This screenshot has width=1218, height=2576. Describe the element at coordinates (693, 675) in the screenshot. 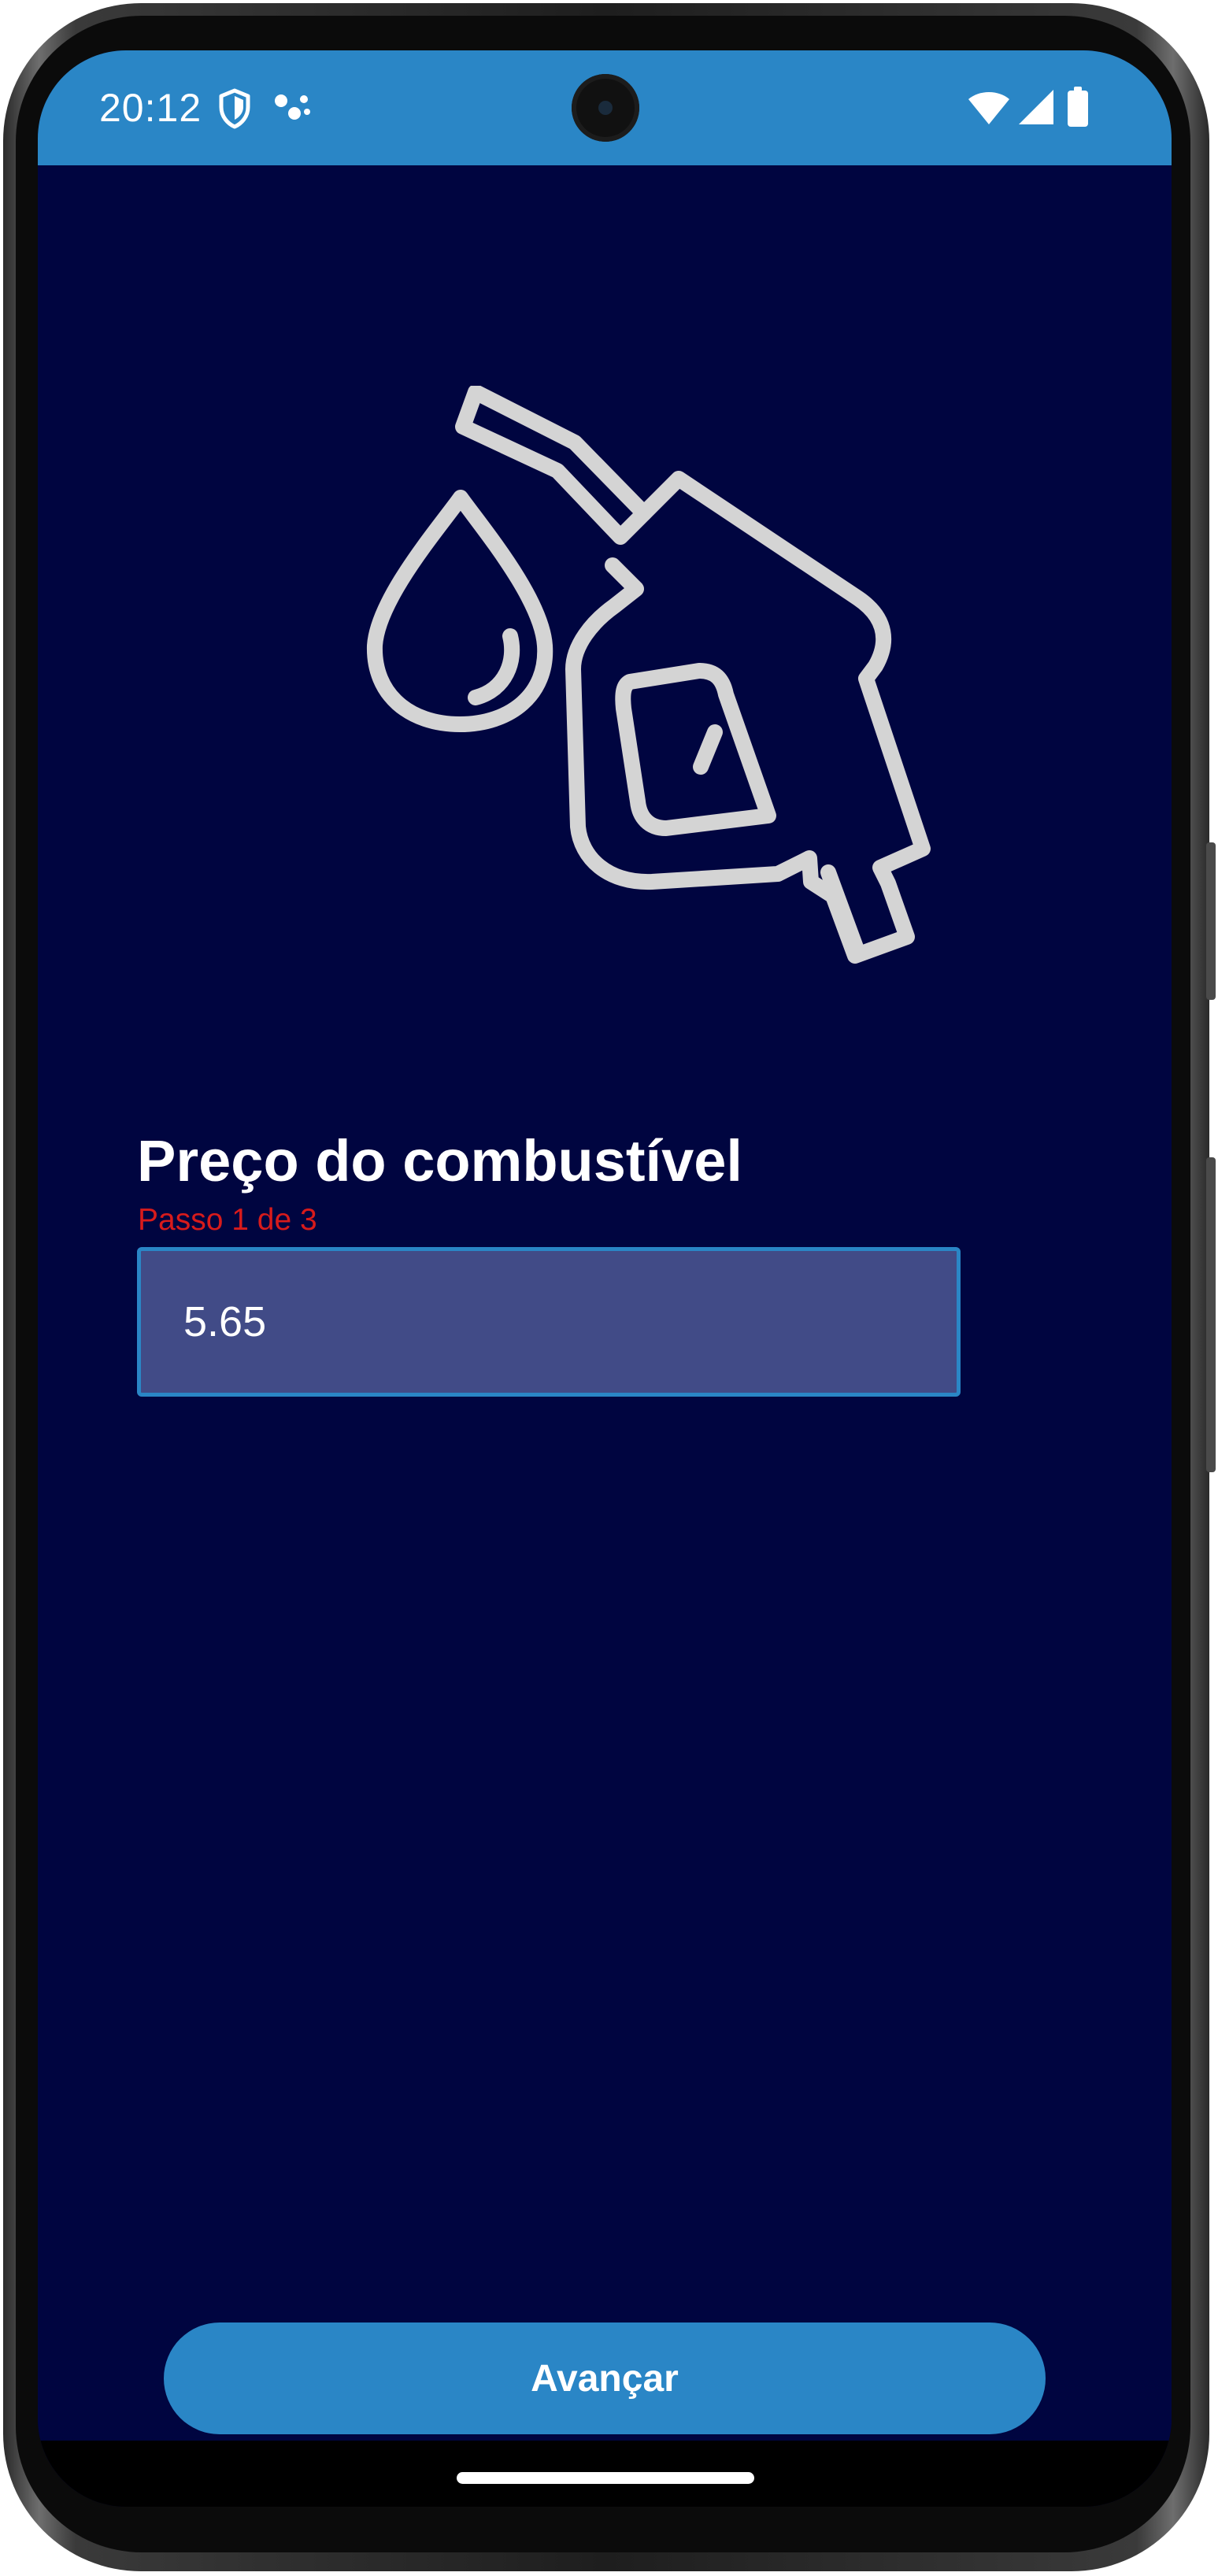

I see `fuel-pump-icon` at that location.